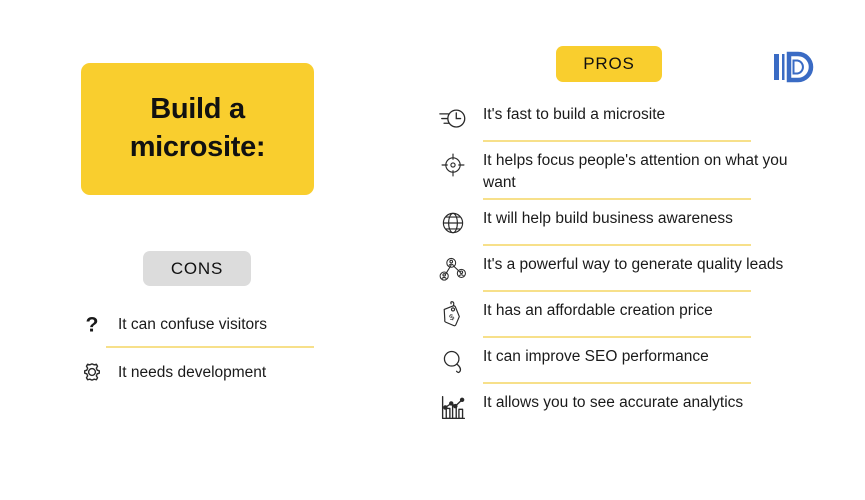 This screenshot has width=865, height=500. Describe the element at coordinates (613, 403) in the screenshot. I see `list-item-label: It allows you to see accurate analytics` at that location.